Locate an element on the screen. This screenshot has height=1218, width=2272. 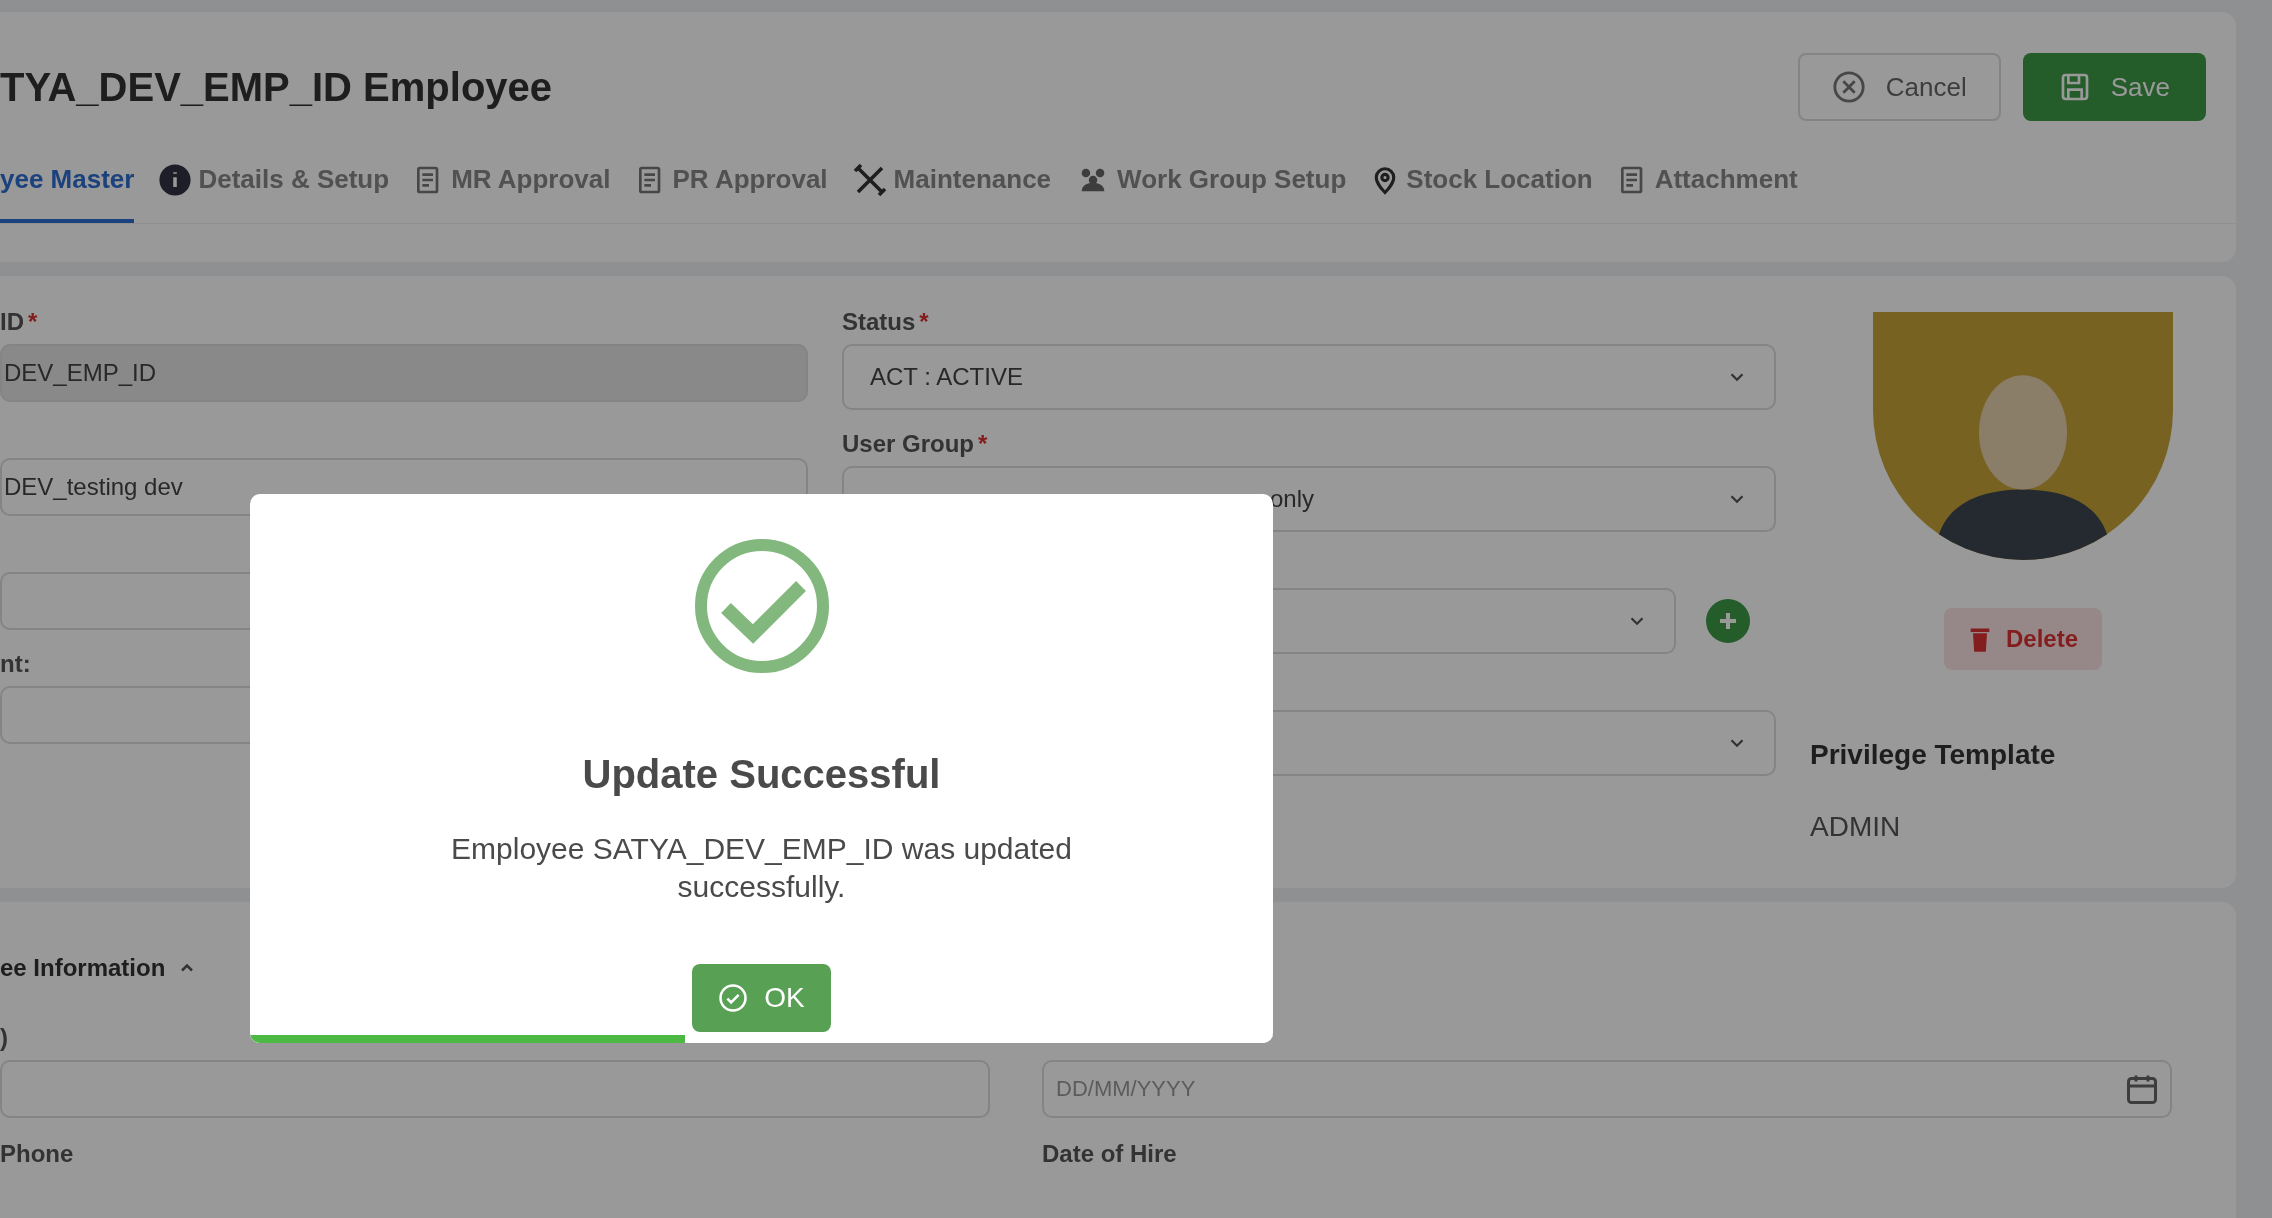
tab: MR Approval is located at coordinates (512, 191).